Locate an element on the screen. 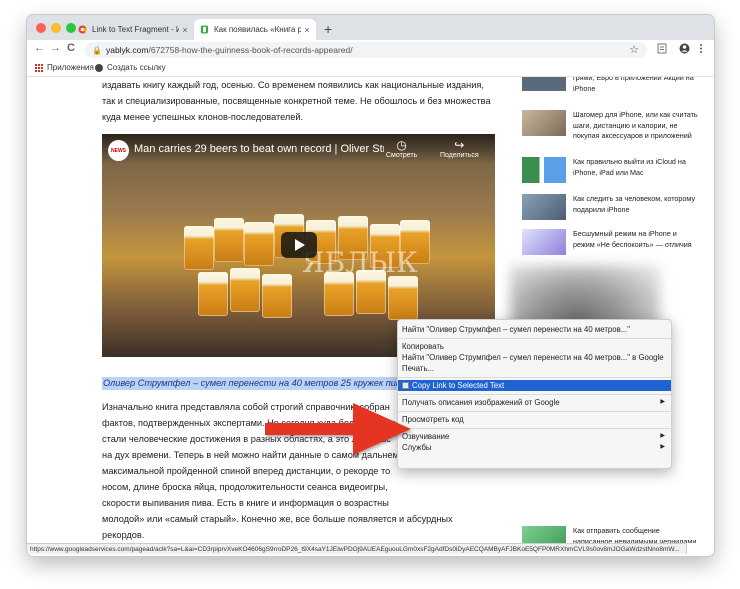 This screenshot has height=589, width=740. chrome-web-store-icon is located at coordinates (82, 29).